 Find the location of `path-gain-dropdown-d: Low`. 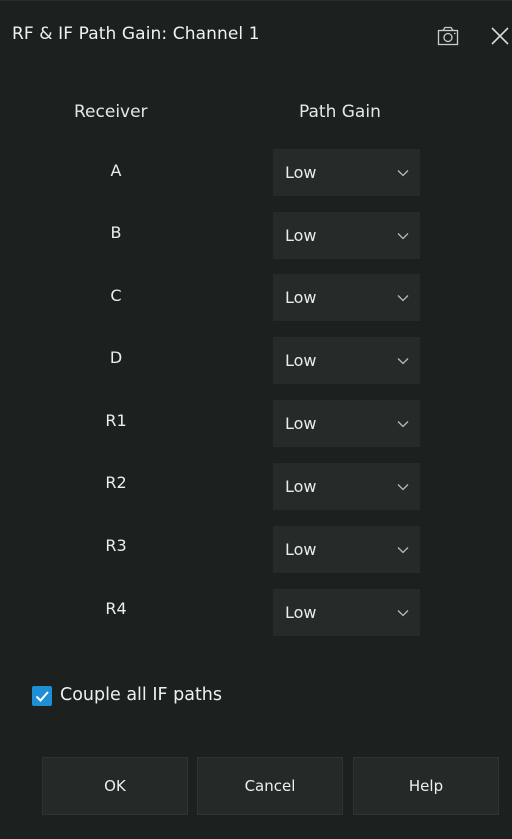

path-gain-dropdown-d: Low is located at coordinates (346, 360).